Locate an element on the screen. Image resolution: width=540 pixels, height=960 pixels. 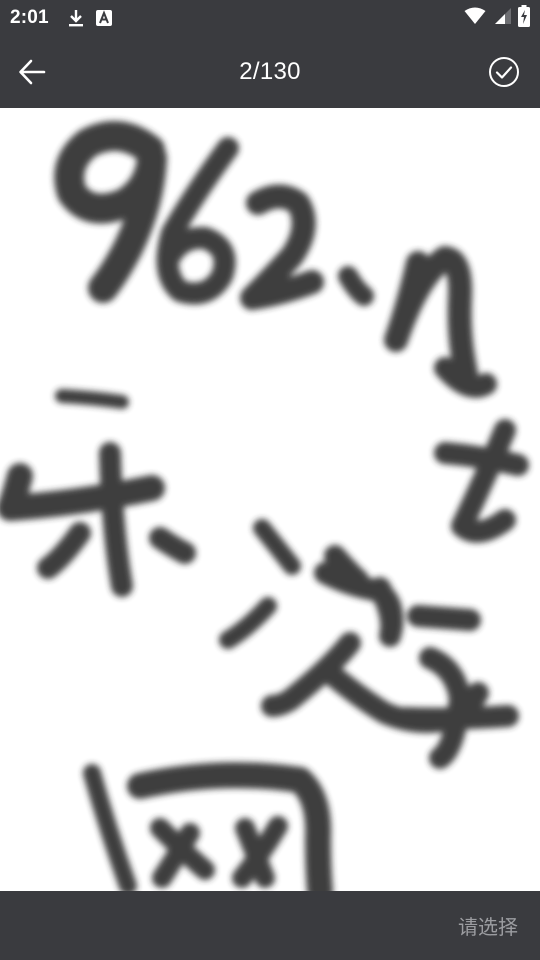
wifi-icon is located at coordinates (475, 18).